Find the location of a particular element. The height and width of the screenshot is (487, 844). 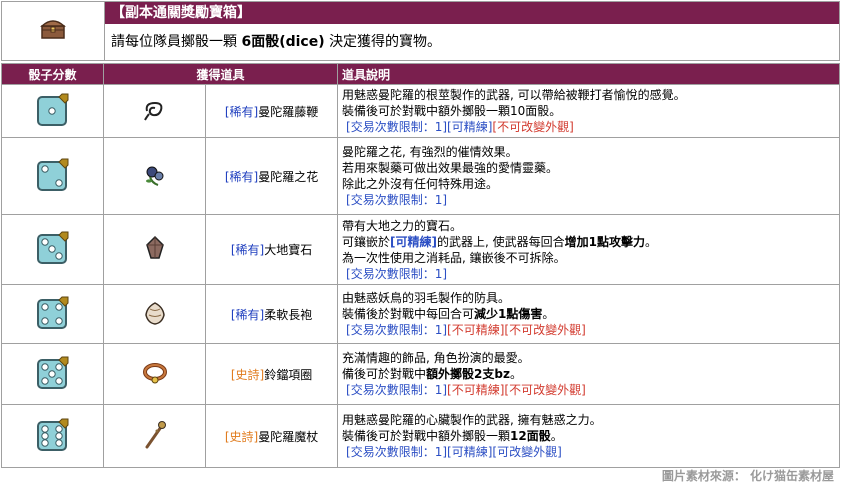

description-text: 除此之外沒有任何特殊用途。 is located at coordinates (420, 184).